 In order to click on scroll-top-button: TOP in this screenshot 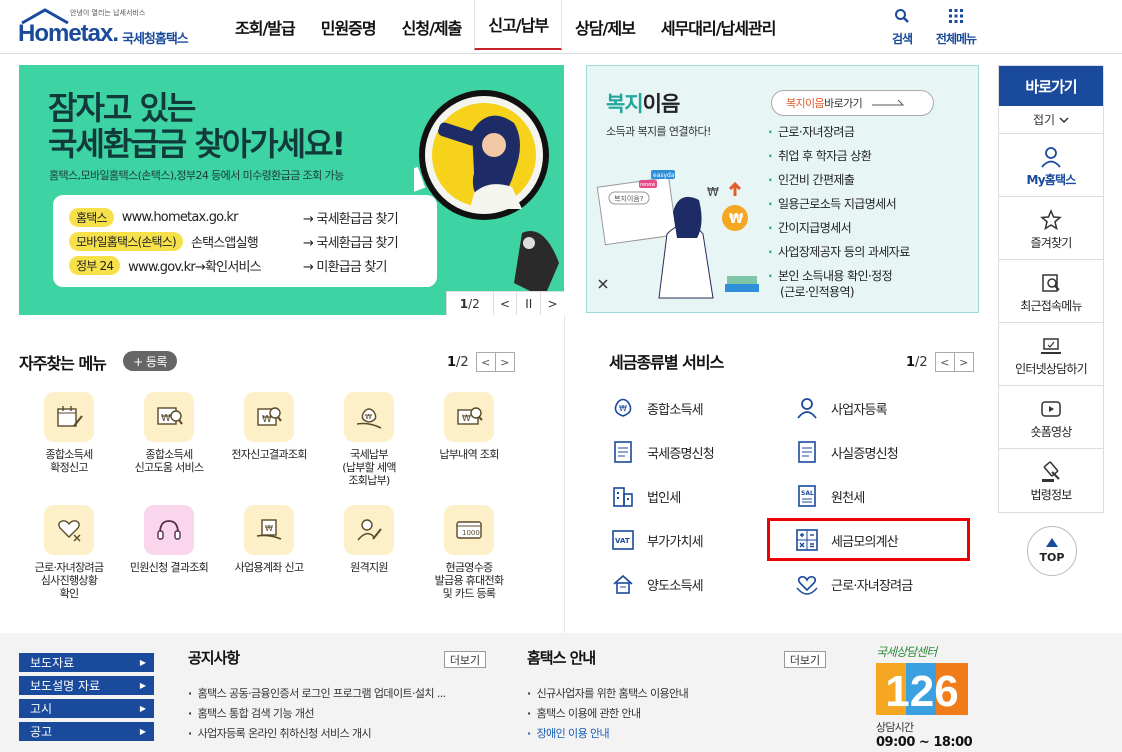, I will do `click(1052, 551)`.